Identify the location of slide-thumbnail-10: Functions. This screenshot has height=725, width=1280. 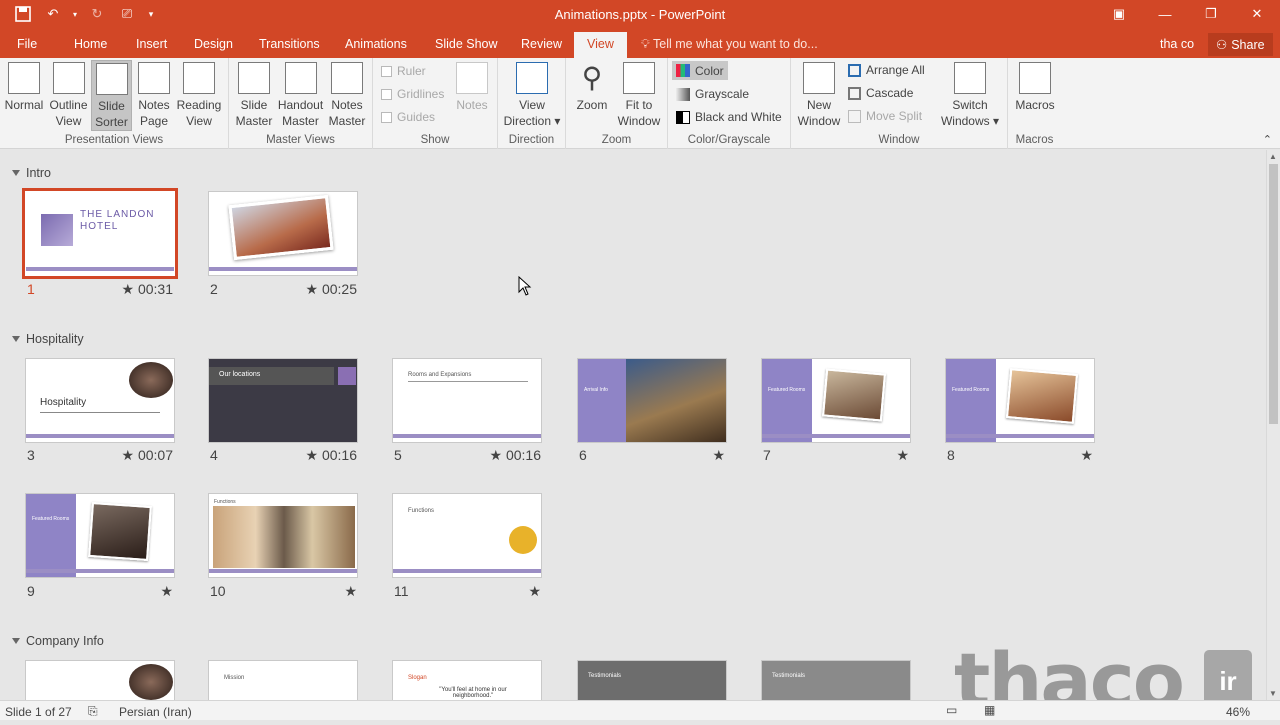
(283, 535).